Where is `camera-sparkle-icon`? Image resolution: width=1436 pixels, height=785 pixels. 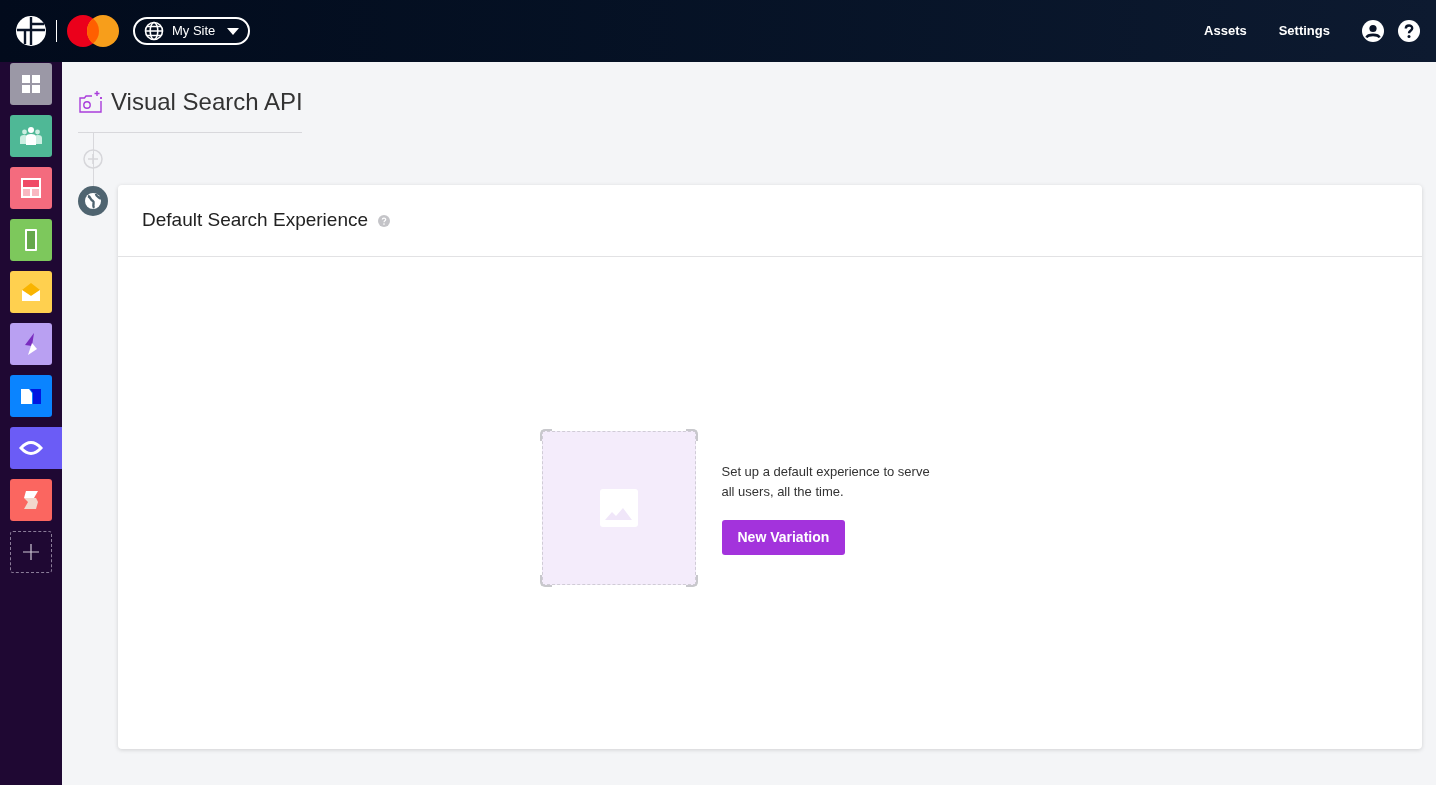
camera-sparkle-icon is located at coordinates (90, 102).